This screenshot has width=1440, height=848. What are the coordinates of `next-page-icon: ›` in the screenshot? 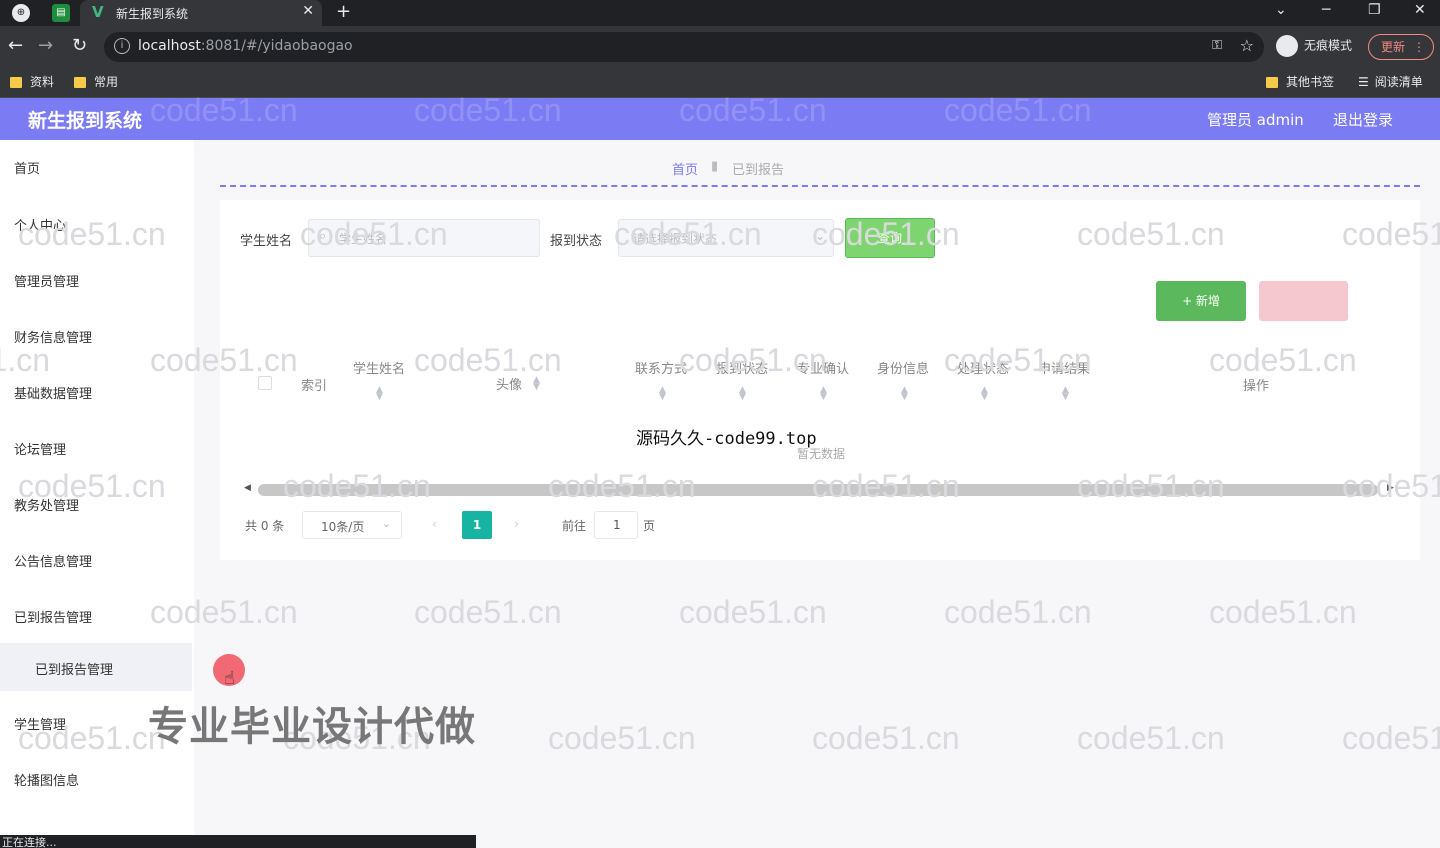 It's located at (516, 524).